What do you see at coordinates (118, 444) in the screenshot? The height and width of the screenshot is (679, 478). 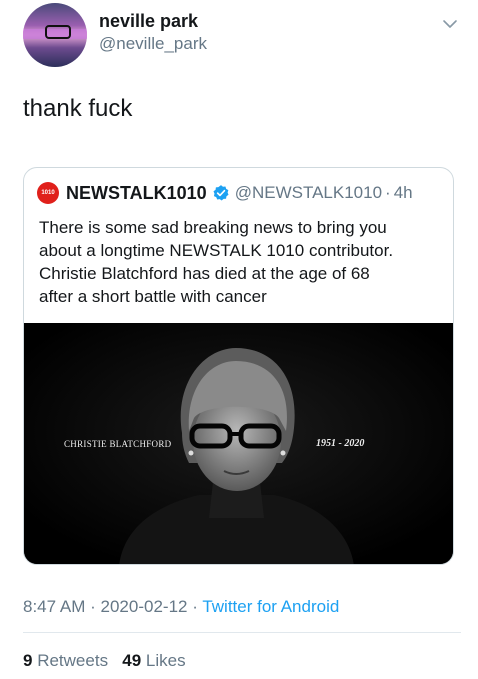 I see `image-caption-name: CHRISTIE BLATCHFORD` at bounding box center [118, 444].